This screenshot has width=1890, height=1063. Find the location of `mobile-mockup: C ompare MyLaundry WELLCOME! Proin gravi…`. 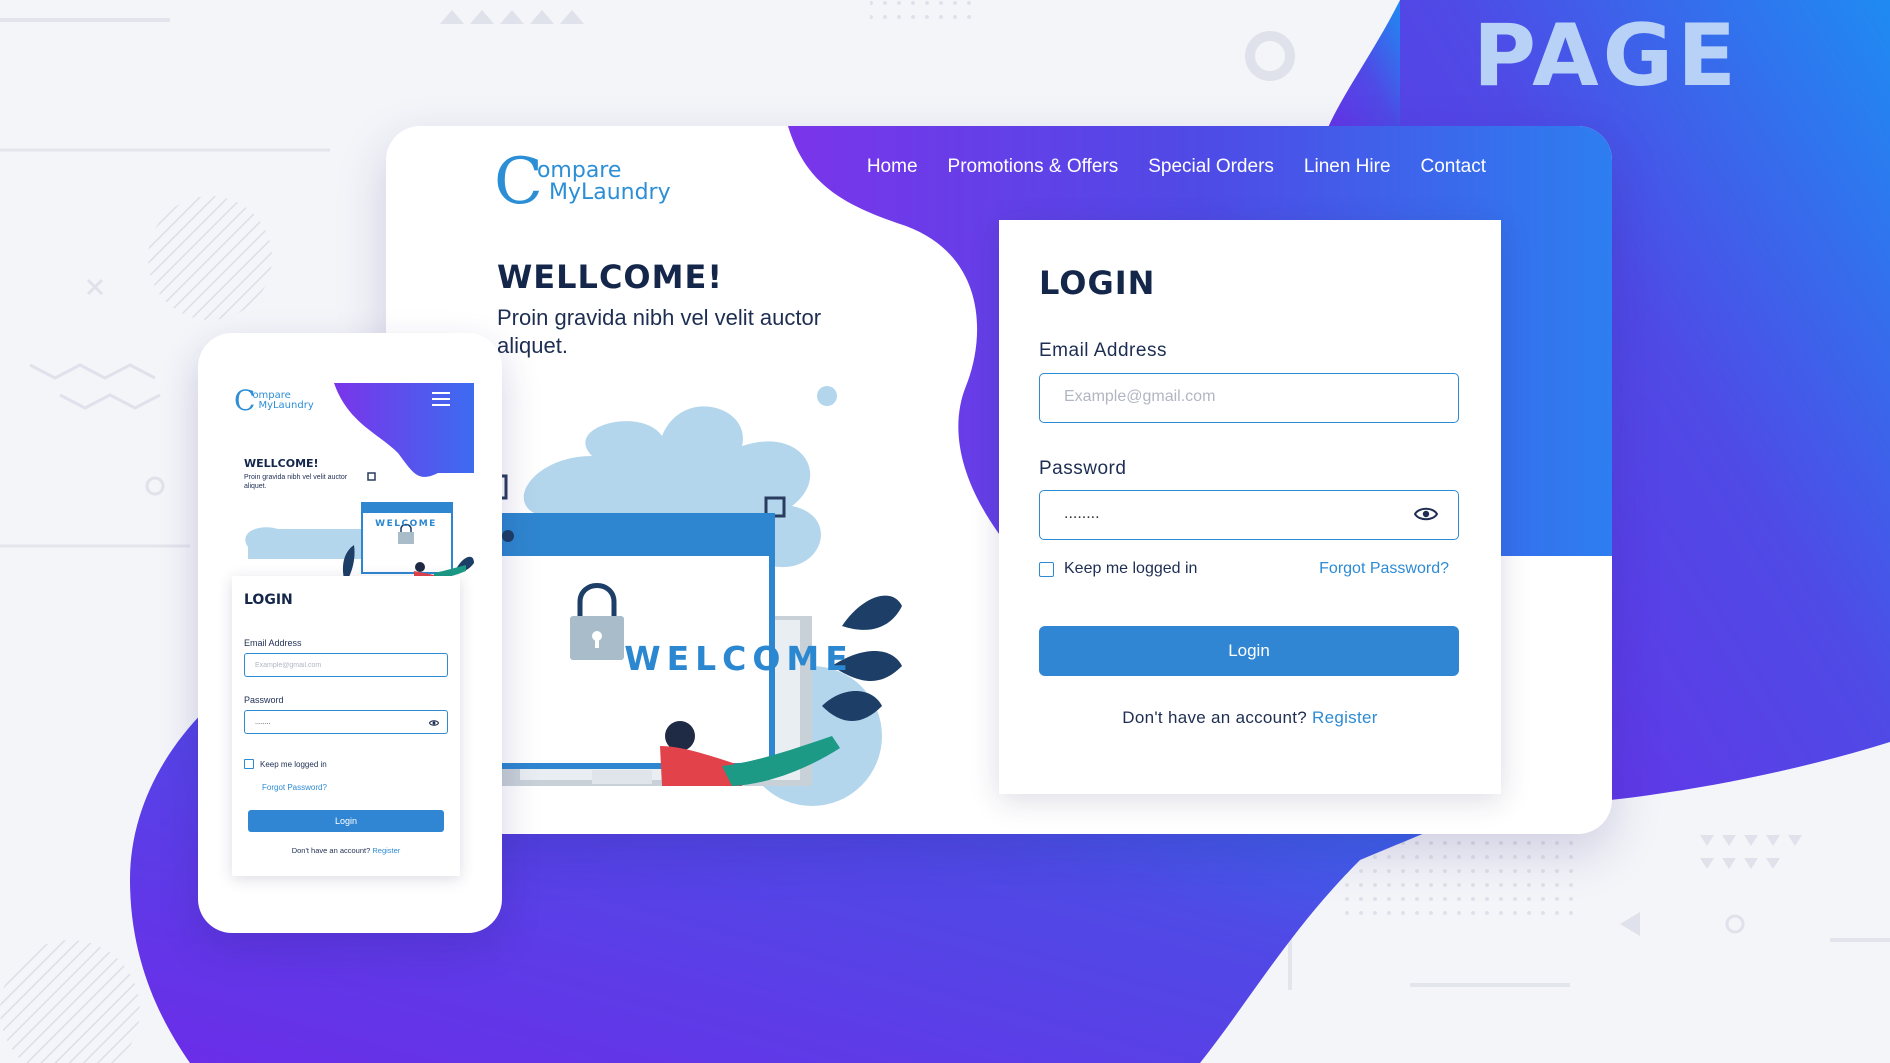

mobile-mockup: C ompare MyLaundry WELLCOME! Proin gravi… is located at coordinates (350, 633).